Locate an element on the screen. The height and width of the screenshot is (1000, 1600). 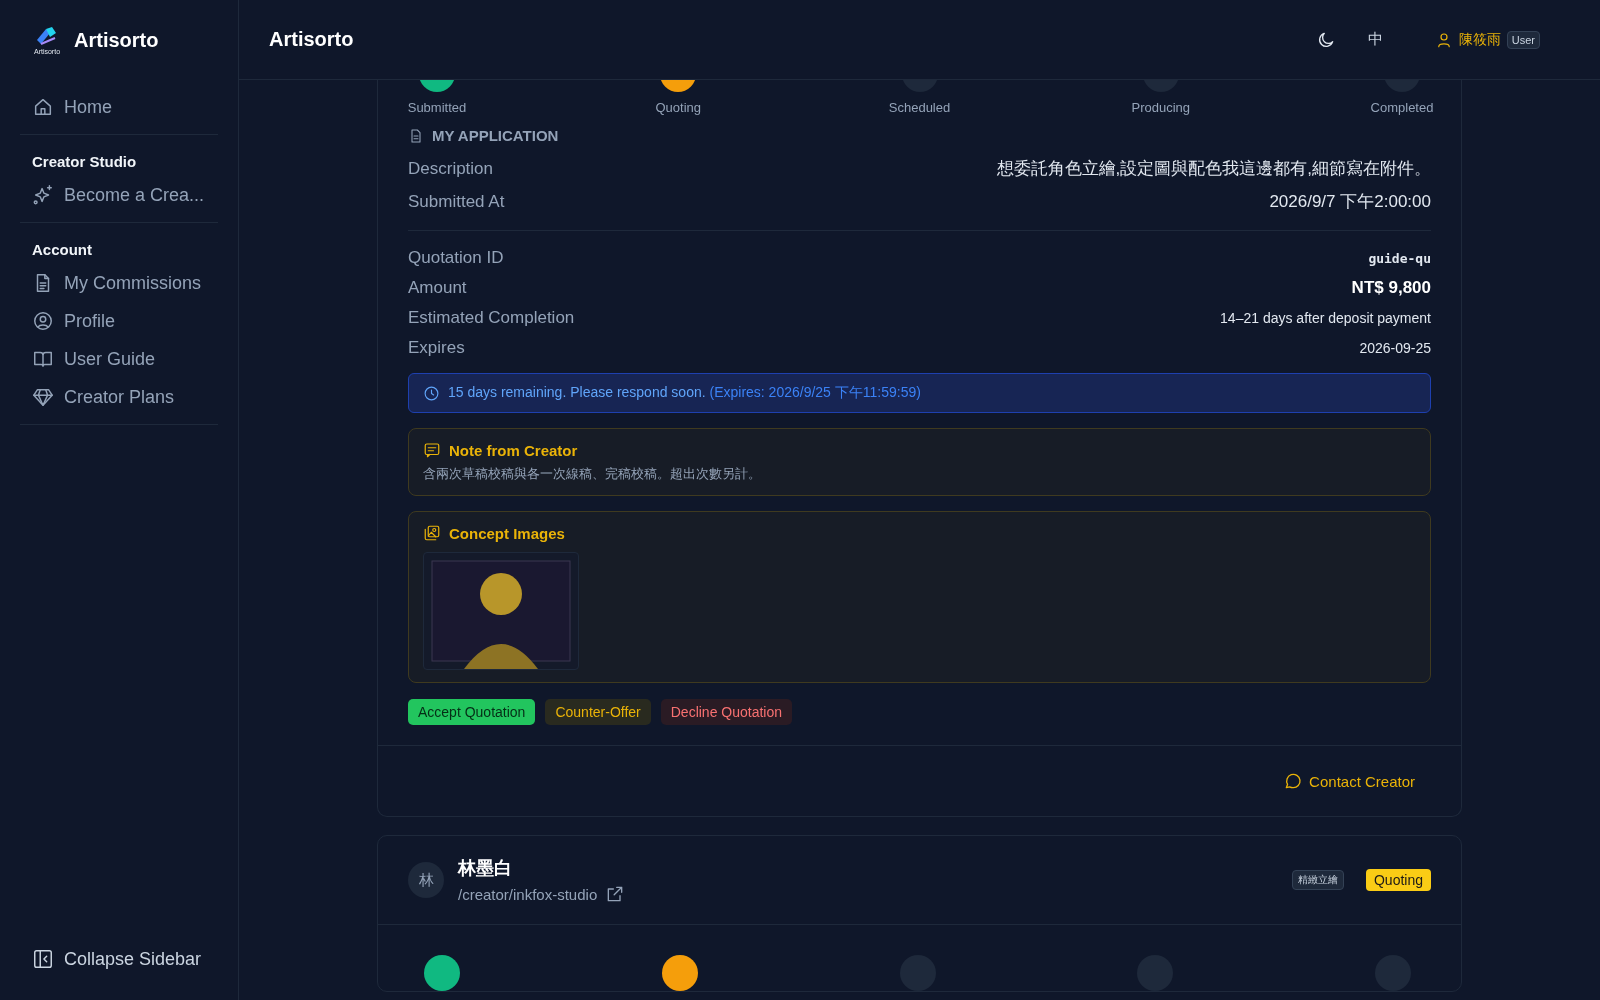
page-title: Artisorto is located at coordinates (312, 39).